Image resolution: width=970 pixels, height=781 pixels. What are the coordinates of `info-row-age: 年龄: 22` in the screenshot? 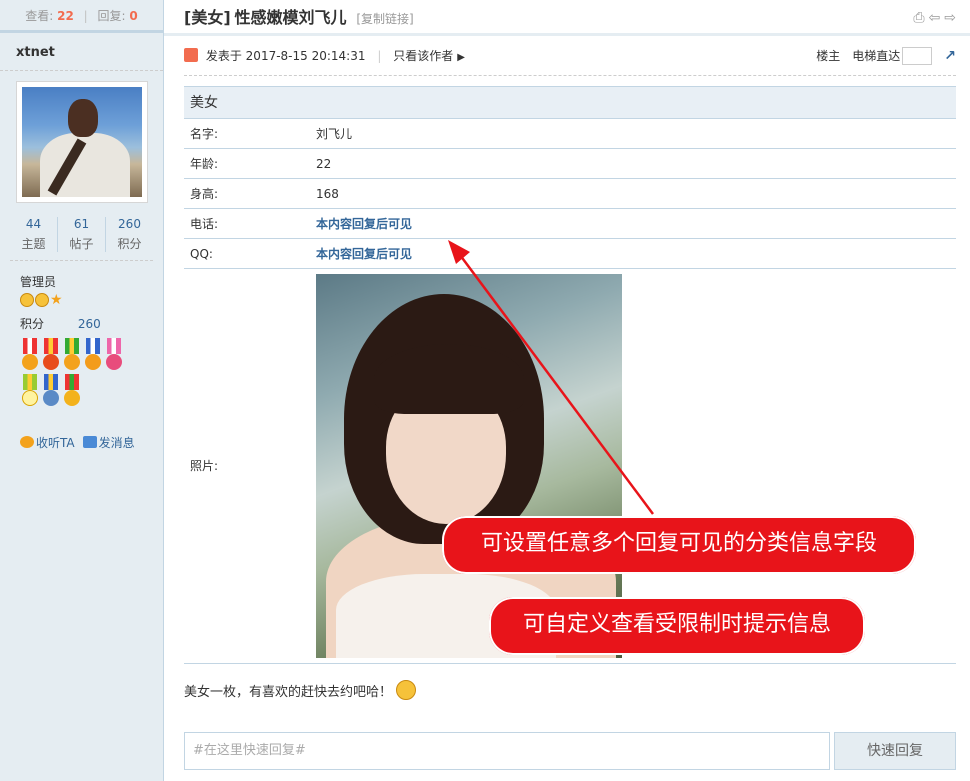 It's located at (570, 164).